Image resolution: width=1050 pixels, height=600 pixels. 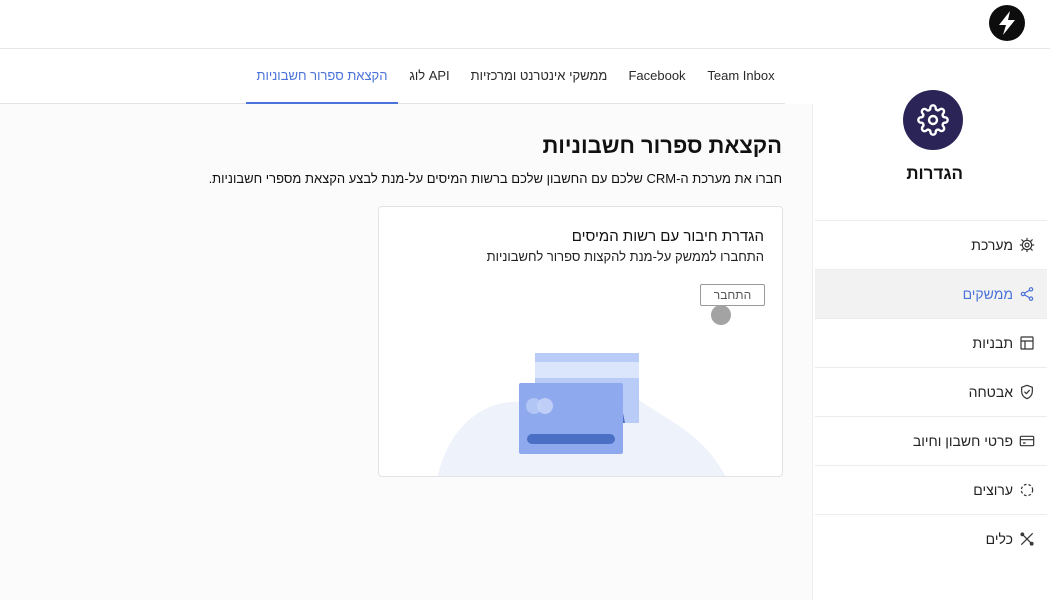 I want to click on sidebar-item-label: תבניות, so click(x=992, y=343).